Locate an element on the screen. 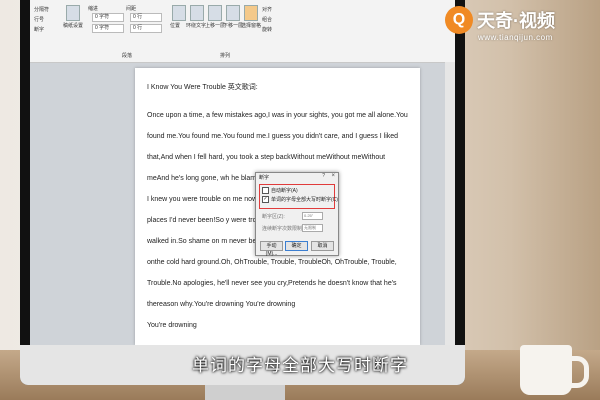 The image size is (600, 400). hyphenate-caps-checkbox: ✓ 单词的字母全部大写时断字(C) is located at coordinates (300, 200).